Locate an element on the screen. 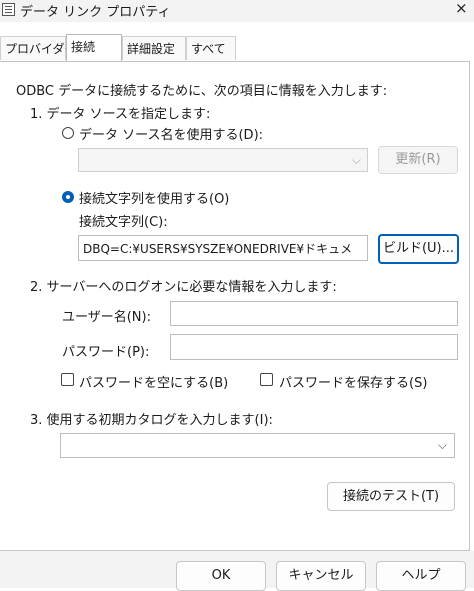  dsn-select: ⌵ is located at coordinates (223, 160).